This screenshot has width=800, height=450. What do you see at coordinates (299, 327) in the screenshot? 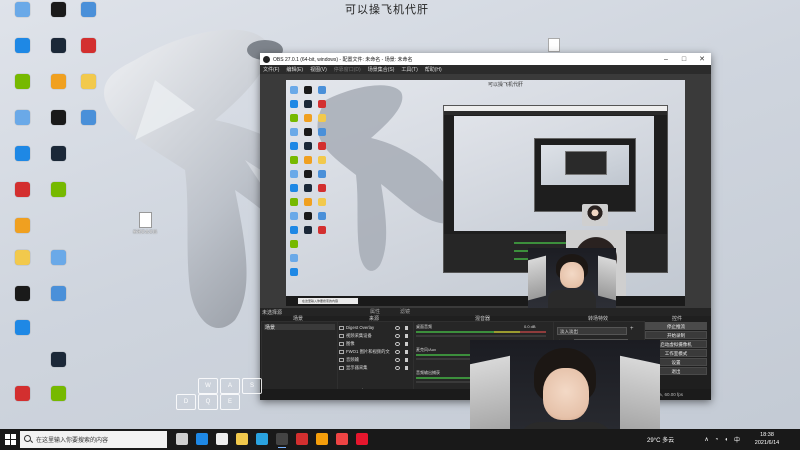
I see `scene-item: 场景` at bounding box center [299, 327].